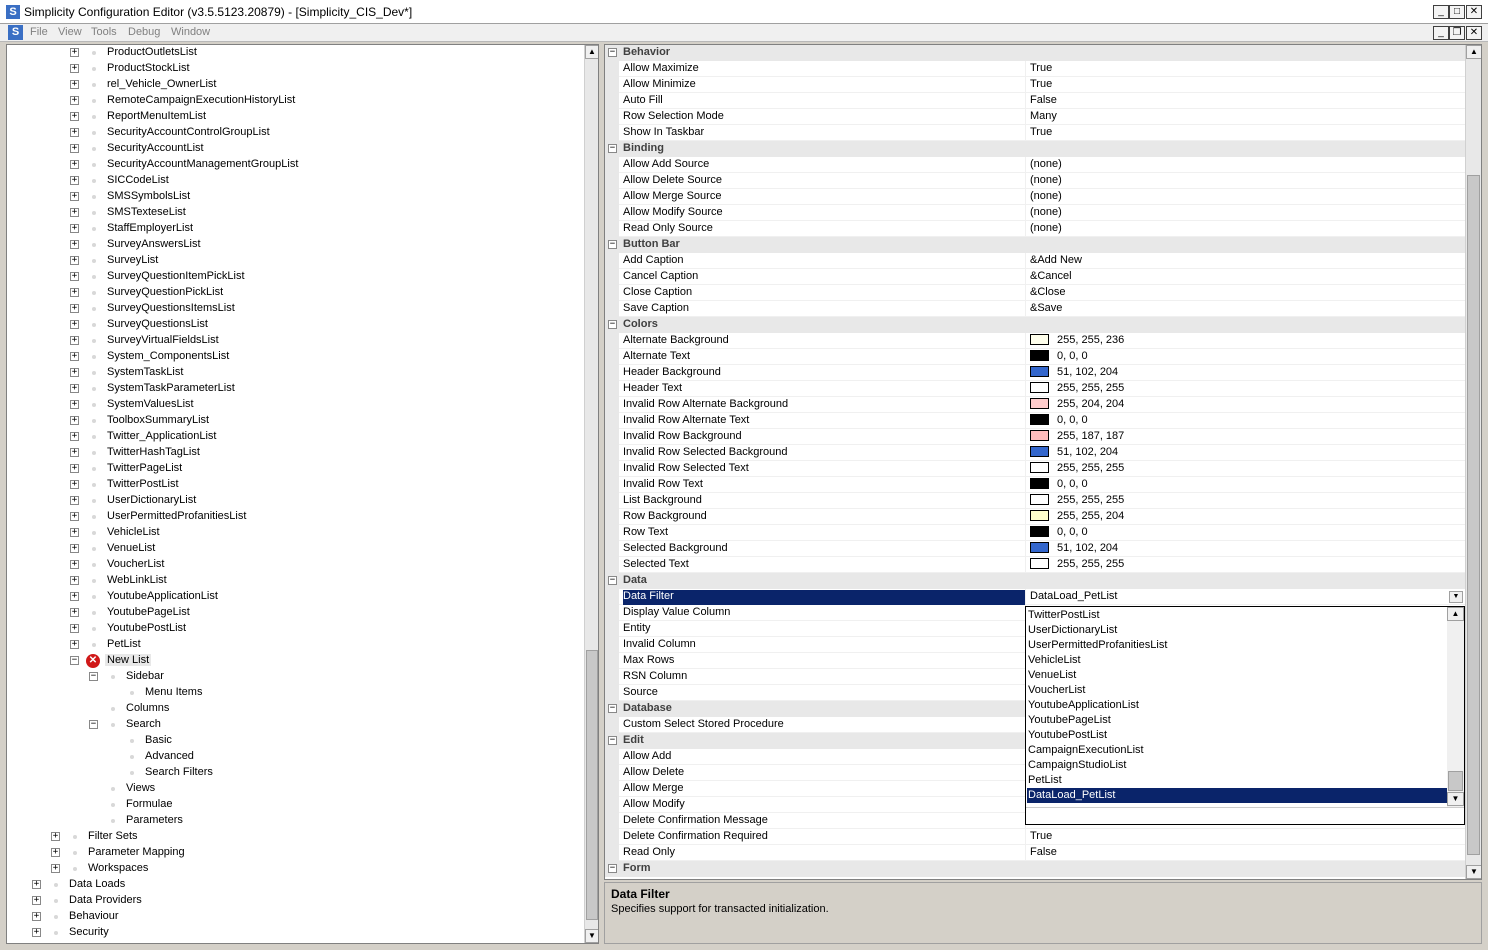 This screenshot has width=1488, height=950. What do you see at coordinates (295, 437) in the screenshot?
I see `tree-node-list: + Twitter_ApplicationList` at bounding box center [295, 437].